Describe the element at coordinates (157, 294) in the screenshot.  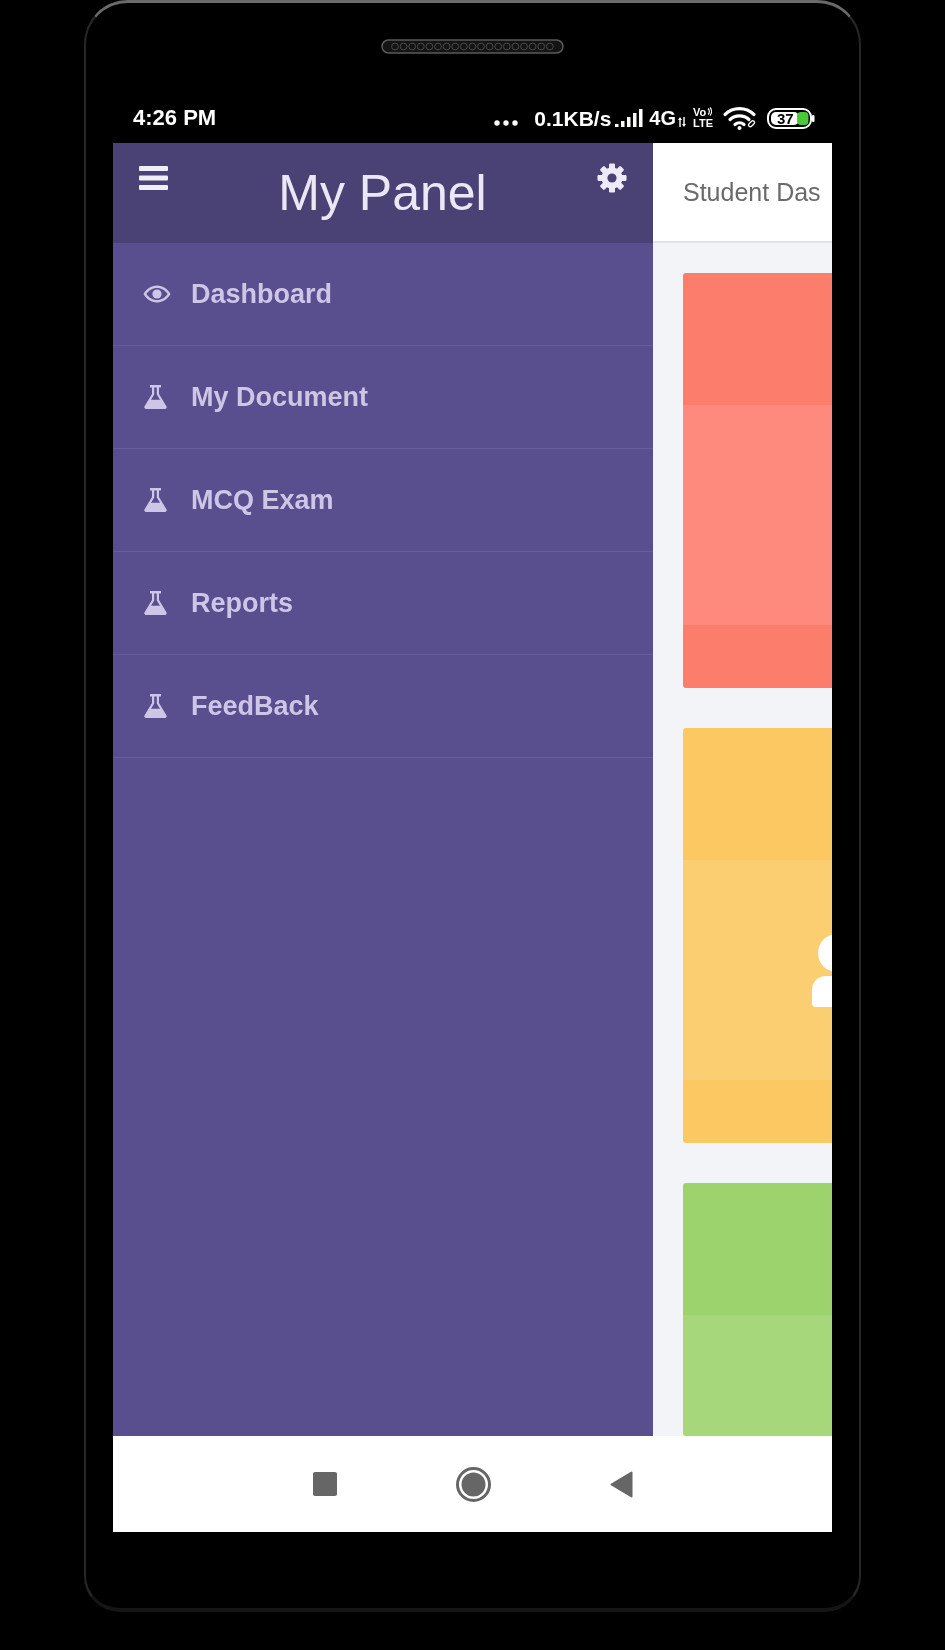
I see `eye-icon` at that location.